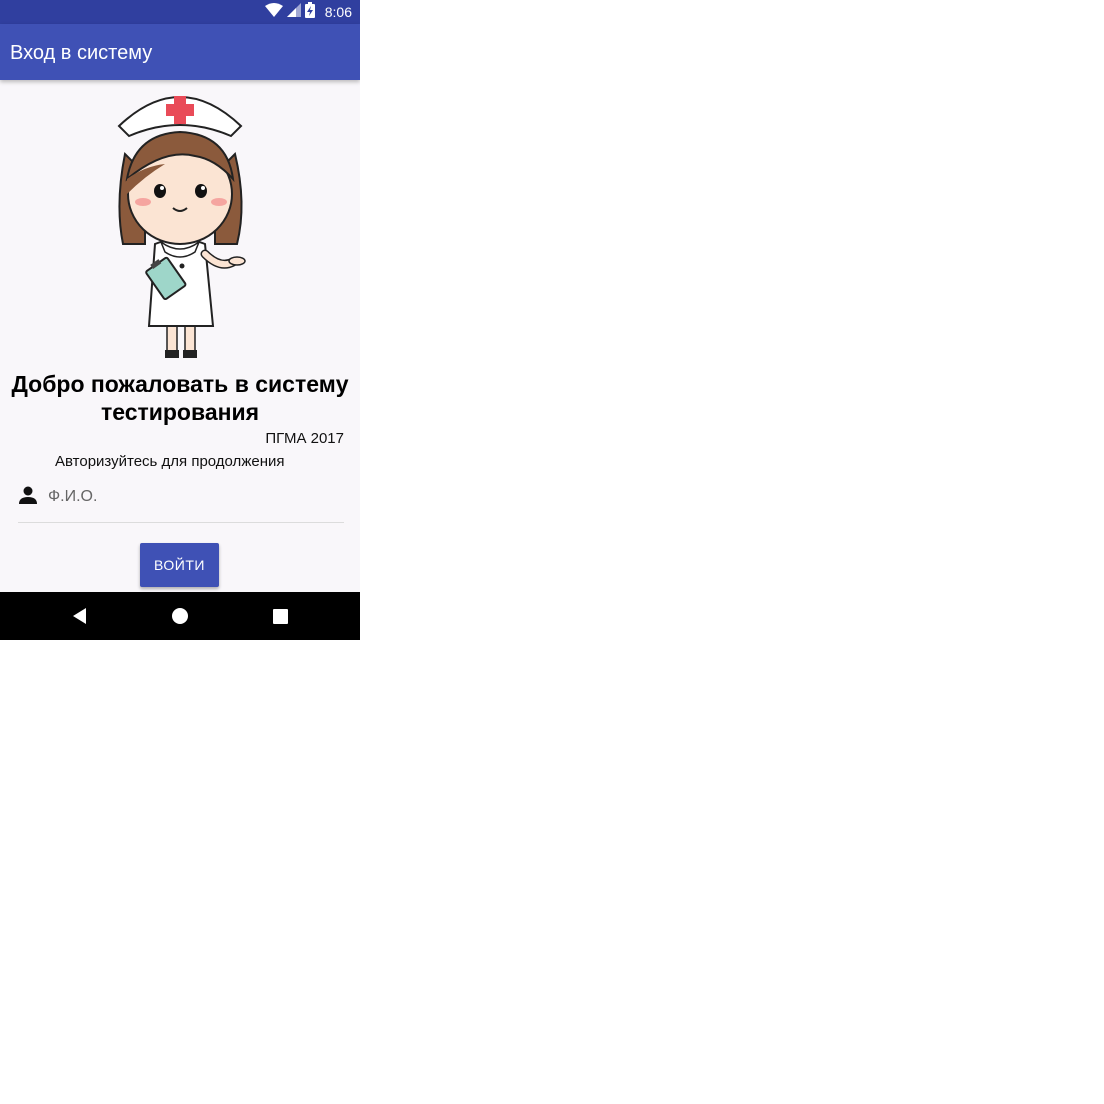 This screenshot has width=1104, height=1104. Describe the element at coordinates (80, 616) in the screenshot. I see `back-icon` at that location.